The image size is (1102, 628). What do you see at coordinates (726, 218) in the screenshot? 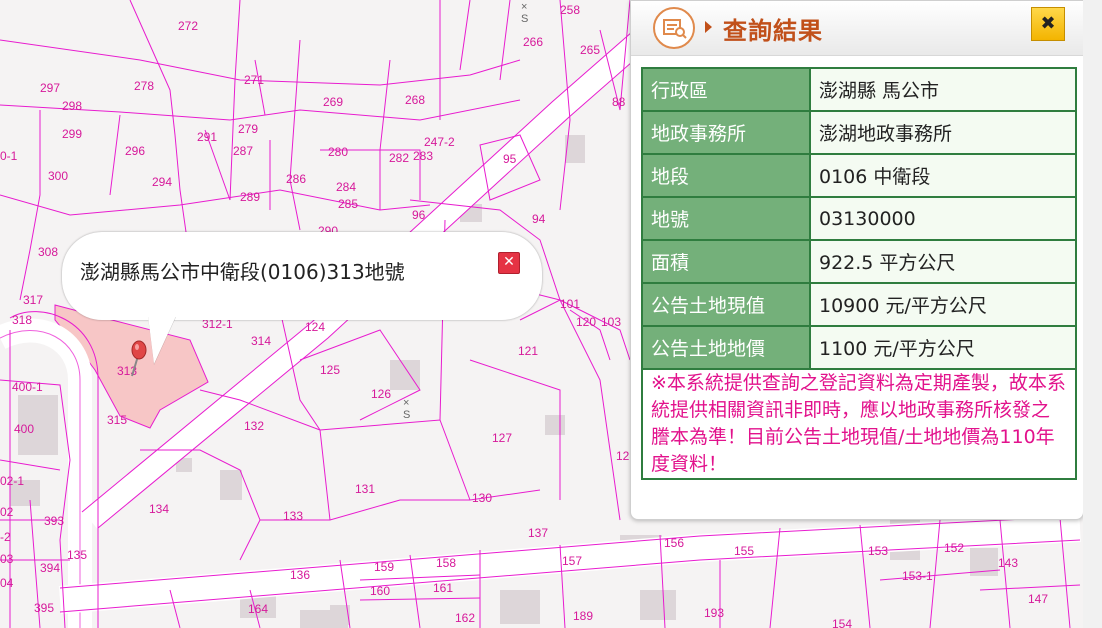
I see `info-label: 地號` at bounding box center [726, 218].